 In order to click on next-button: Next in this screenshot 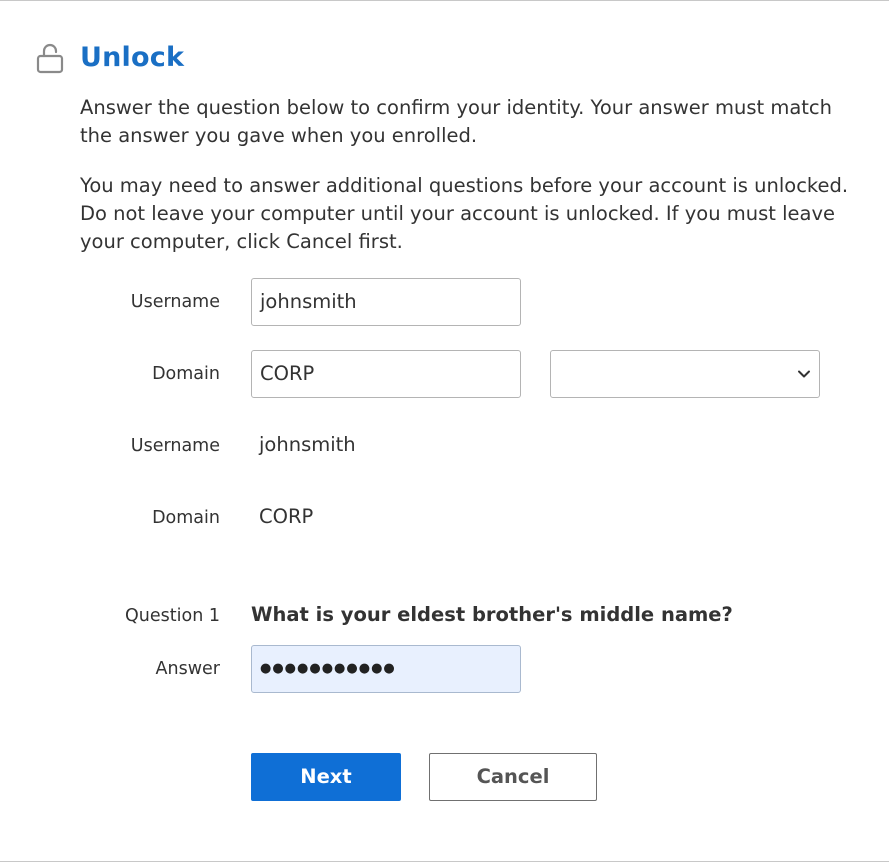, I will do `click(326, 777)`.